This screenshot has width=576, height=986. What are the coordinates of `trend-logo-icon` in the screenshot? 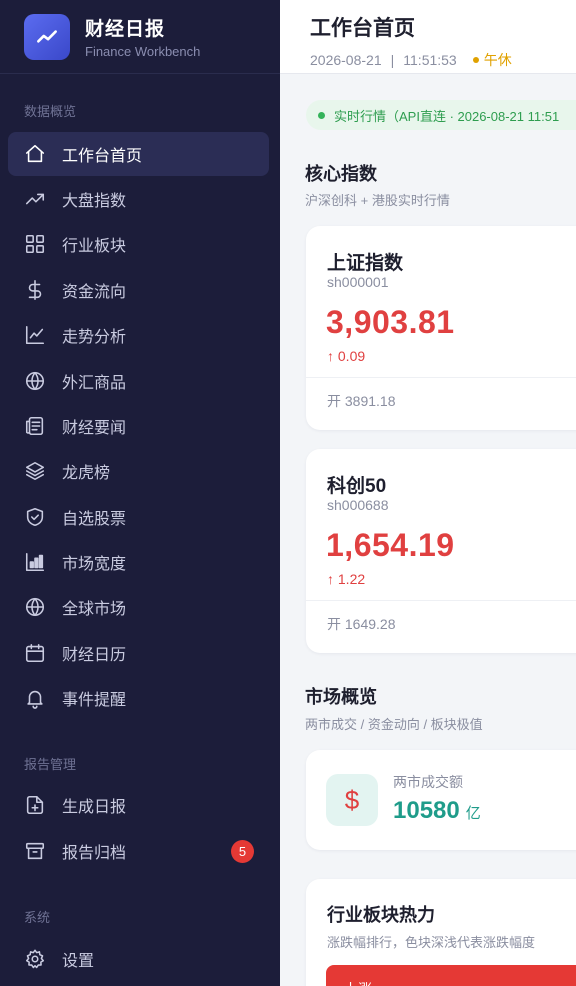 It's located at (47, 36).